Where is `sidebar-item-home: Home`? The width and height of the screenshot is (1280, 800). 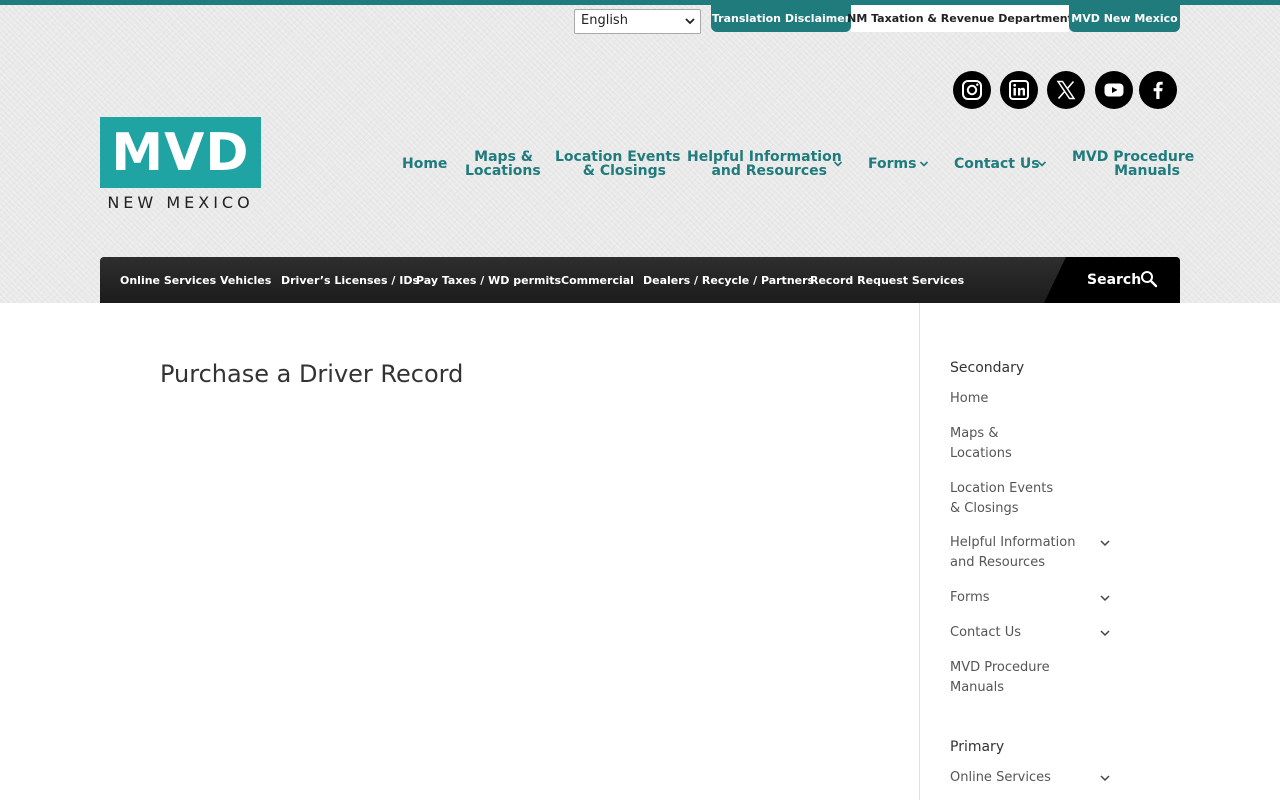
sidebar-item-home: Home is located at coordinates (1030, 399).